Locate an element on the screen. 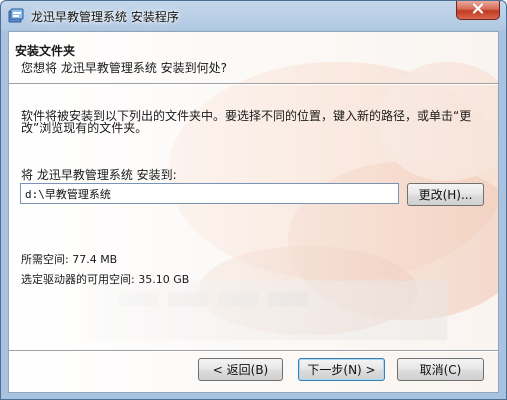  space-available-text: 选定驱动器的可用空间: 35.10 GB is located at coordinates (105, 279).